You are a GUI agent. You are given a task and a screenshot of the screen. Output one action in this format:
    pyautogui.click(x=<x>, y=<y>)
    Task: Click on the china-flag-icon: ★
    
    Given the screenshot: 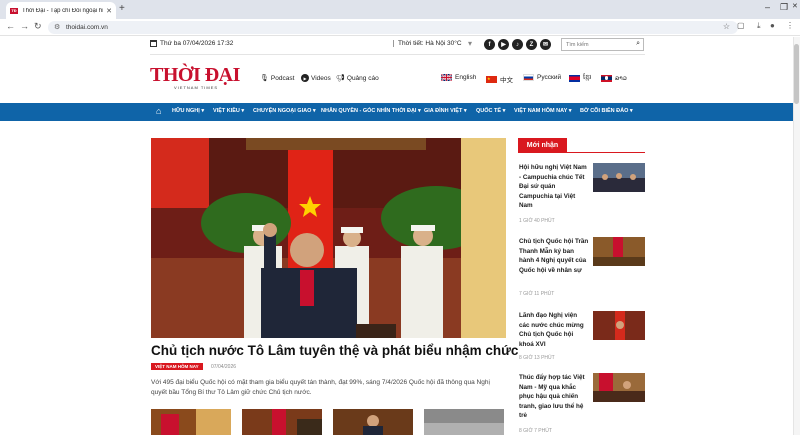 What is the action you would take?
    pyautogui.click(x=491, y=79)
    